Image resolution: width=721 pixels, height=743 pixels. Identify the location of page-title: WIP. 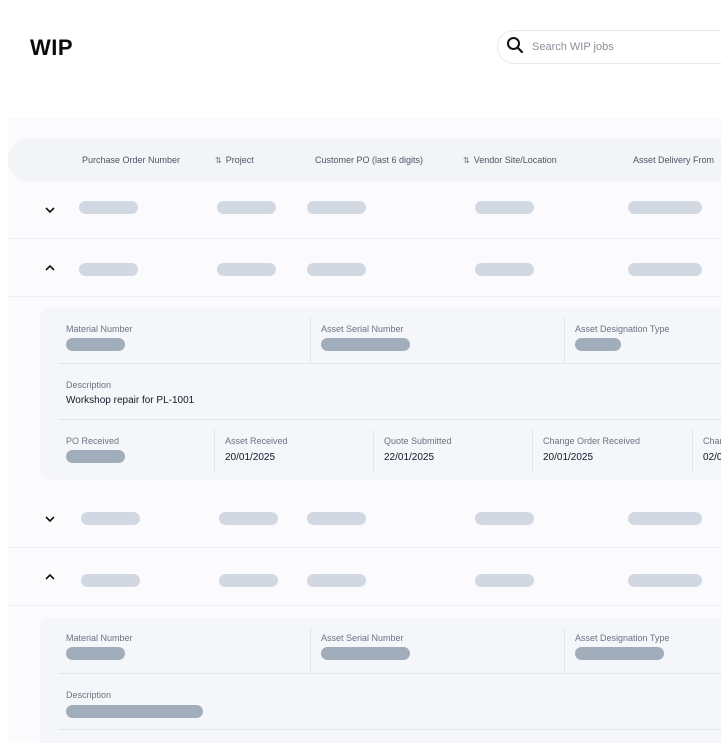
(52, 47).